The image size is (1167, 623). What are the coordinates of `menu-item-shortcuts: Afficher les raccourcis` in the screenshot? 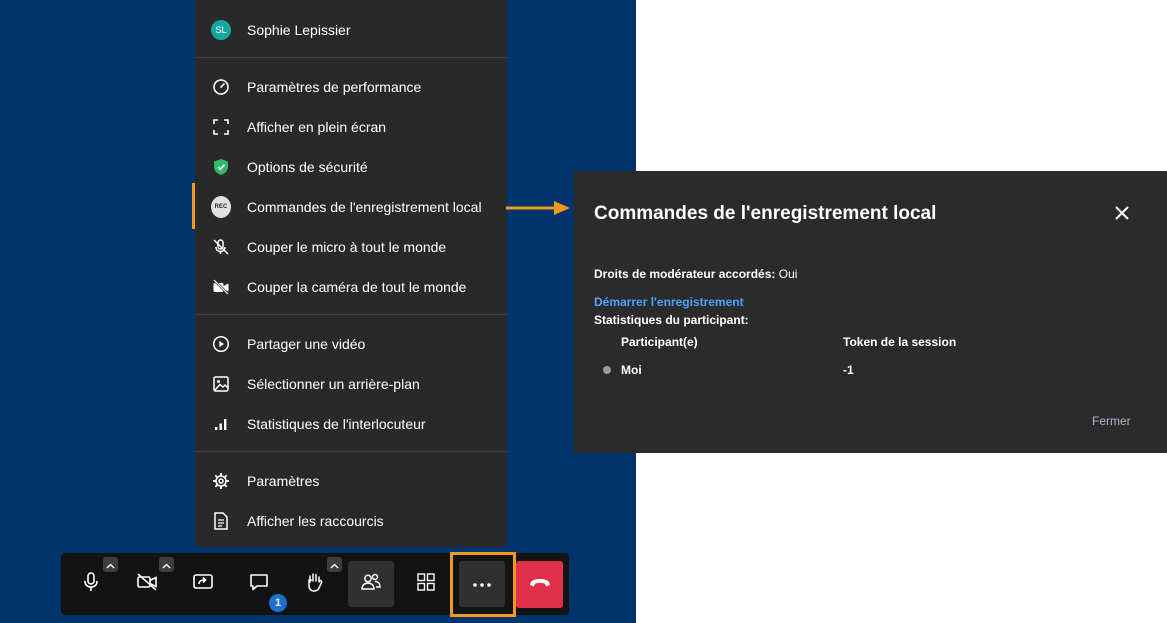 It's located at (351, 521).